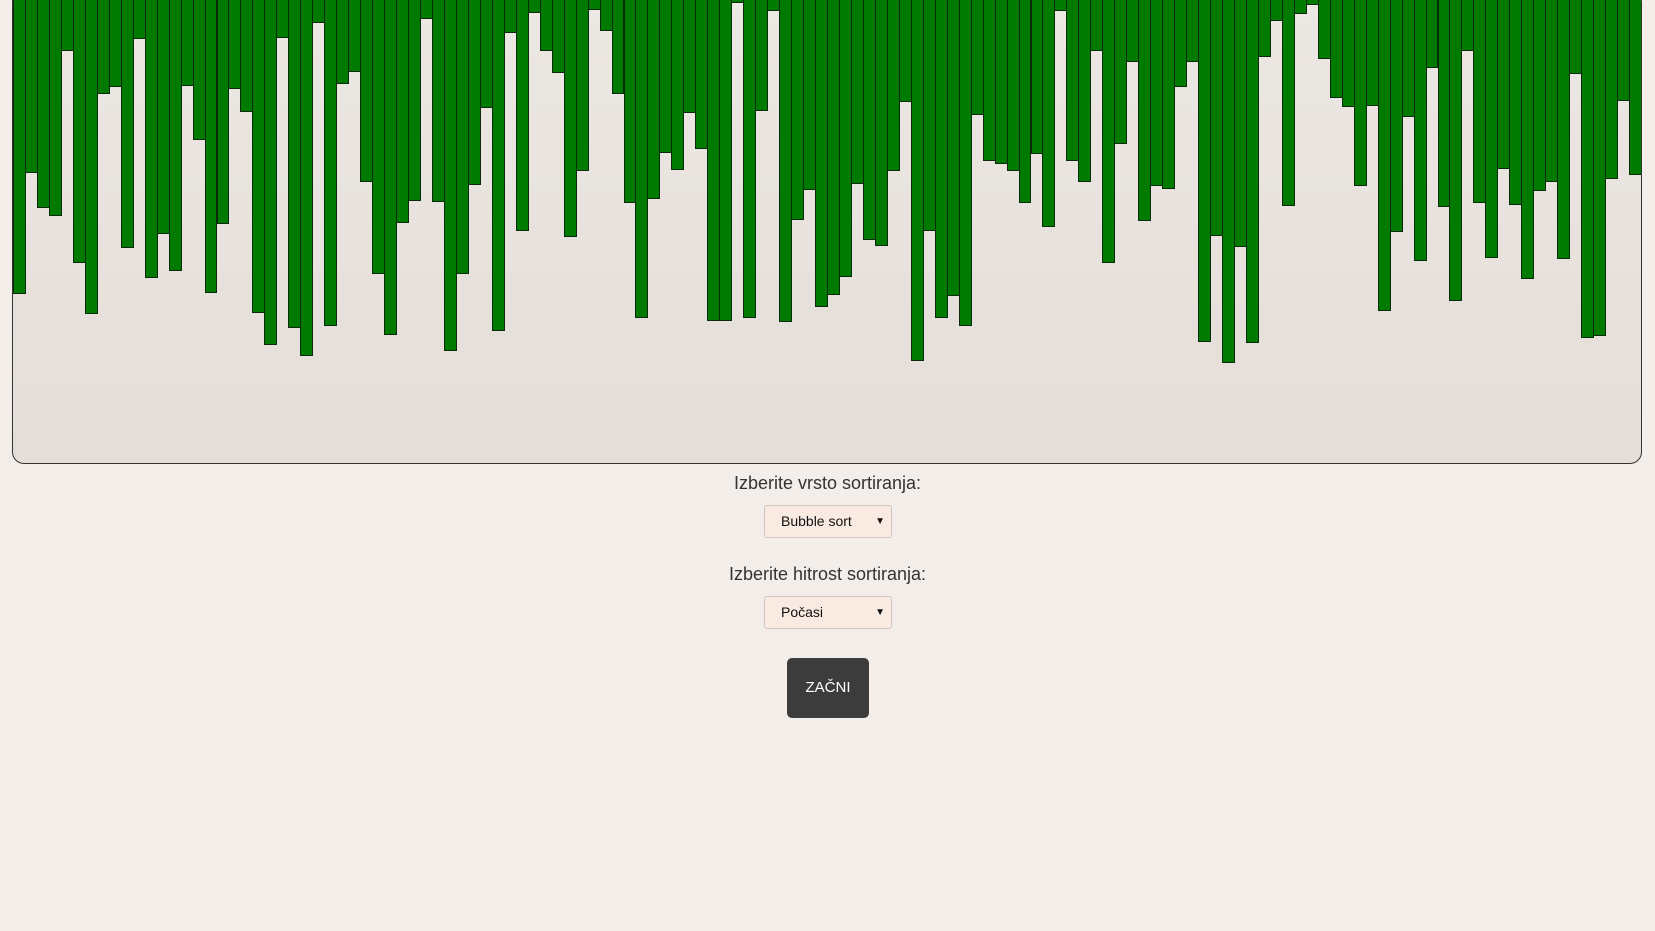 This screenshot has height=931, width=1655. Describe the element at coordinates (816, 521) in the screenshot. I see `sort-type-selected-value: Bubble sort` at that location.